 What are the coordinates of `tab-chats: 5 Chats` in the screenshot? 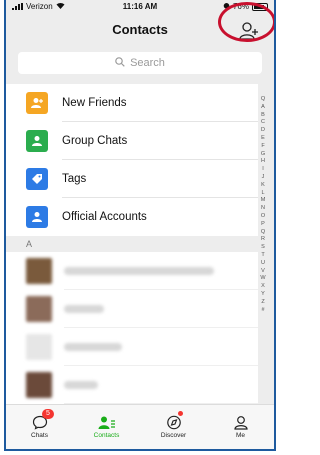 It's located at (39, 427).